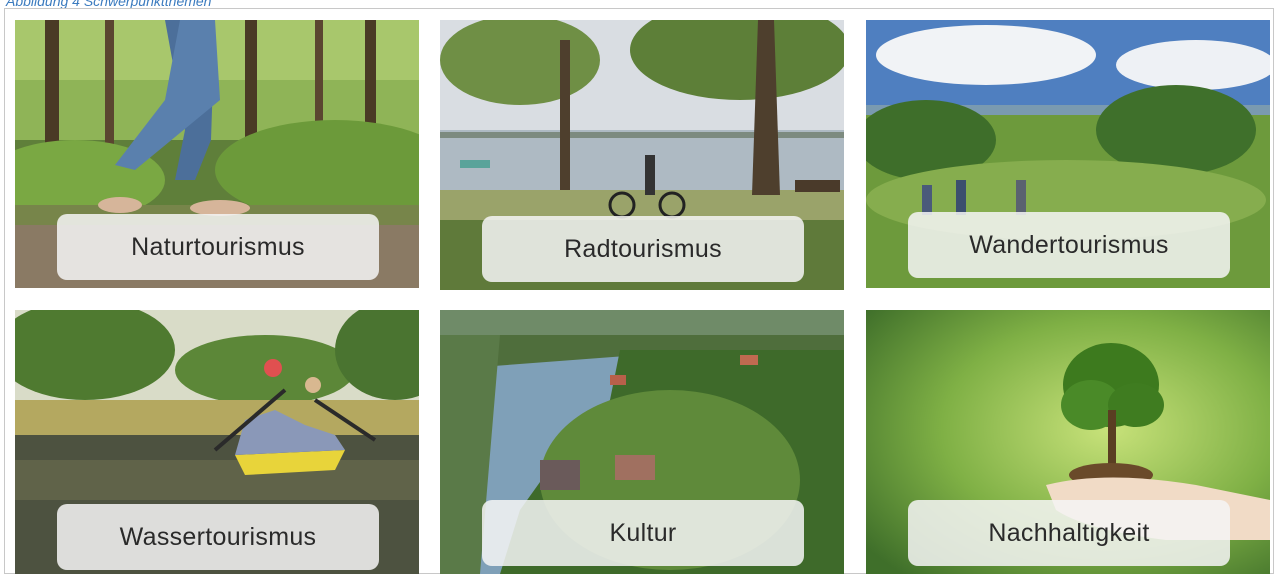 Image resolution: width=1279 pixels, height=575 pixels. What do you see at coordinates (109, 4) in the screenshot?
I see `figure-caption: Abbildung 4 Schwerpunktthemen` at bounding box center [109, 4].